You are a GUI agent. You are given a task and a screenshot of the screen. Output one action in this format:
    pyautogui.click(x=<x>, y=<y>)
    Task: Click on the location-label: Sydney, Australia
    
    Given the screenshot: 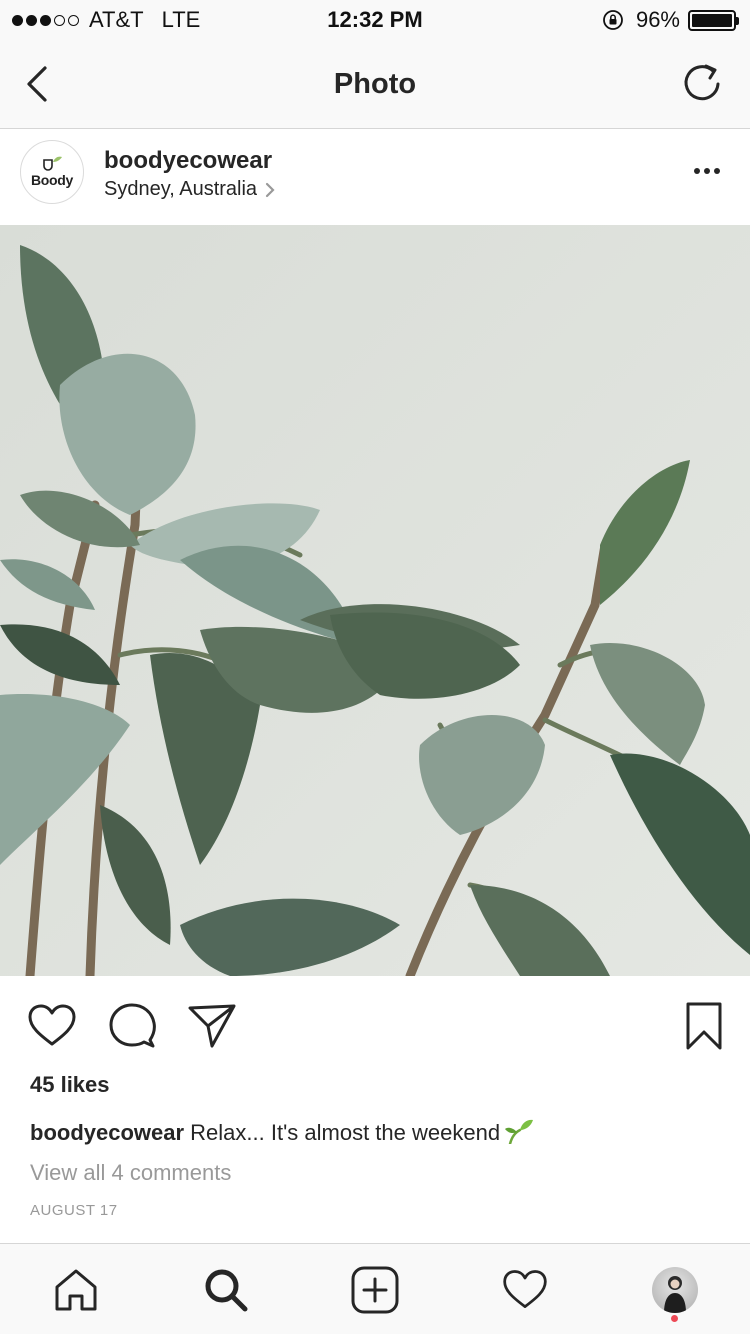 What is the action you would take?
    pyautogui.click(x=181, y=189)
    